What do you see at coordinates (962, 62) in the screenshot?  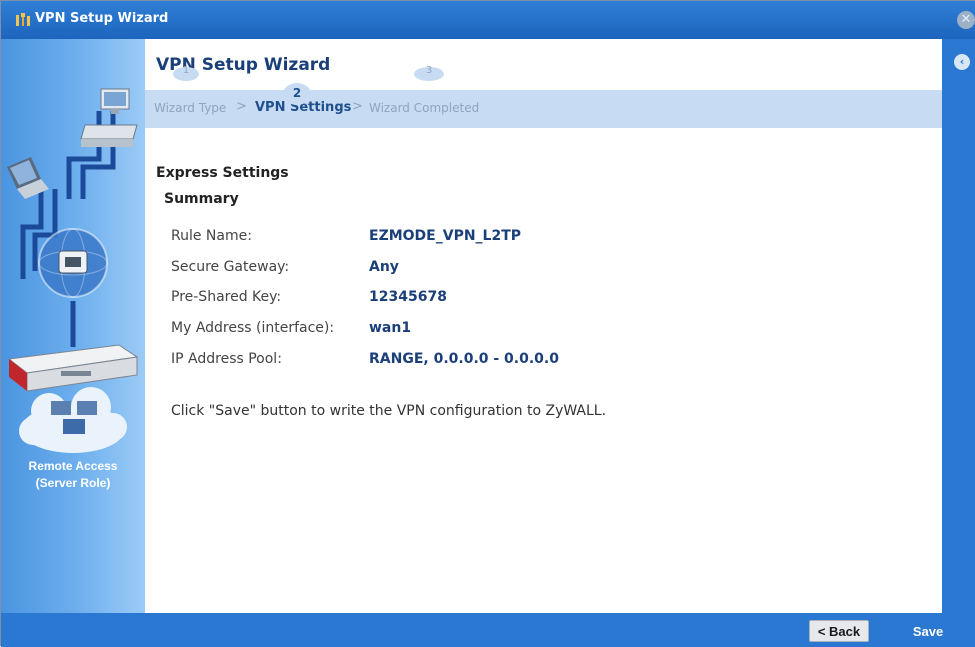 I see `collapse-chevron-icon: ‹` at bounding box center [962, 62].